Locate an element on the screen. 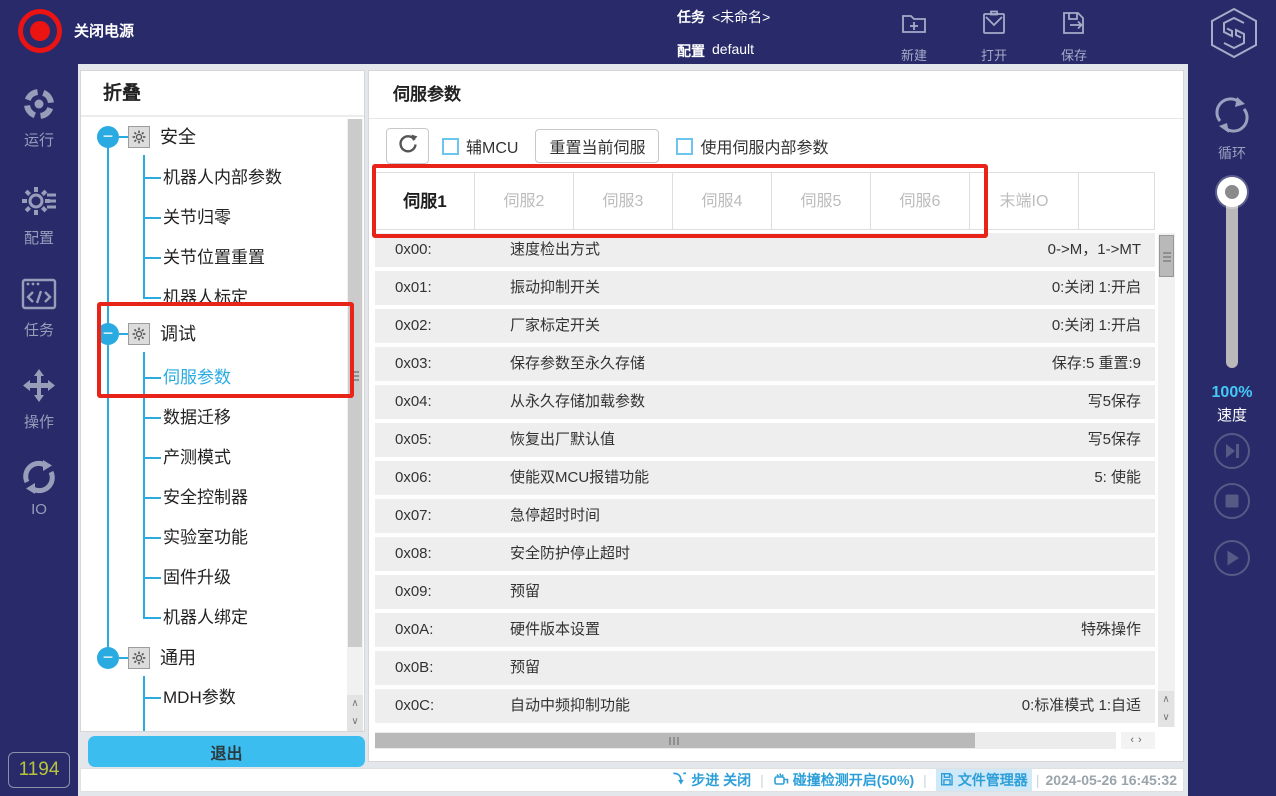 The width and height of the screenshot is (1276, 796). refresh-icon is located at coordinates (408, 146).